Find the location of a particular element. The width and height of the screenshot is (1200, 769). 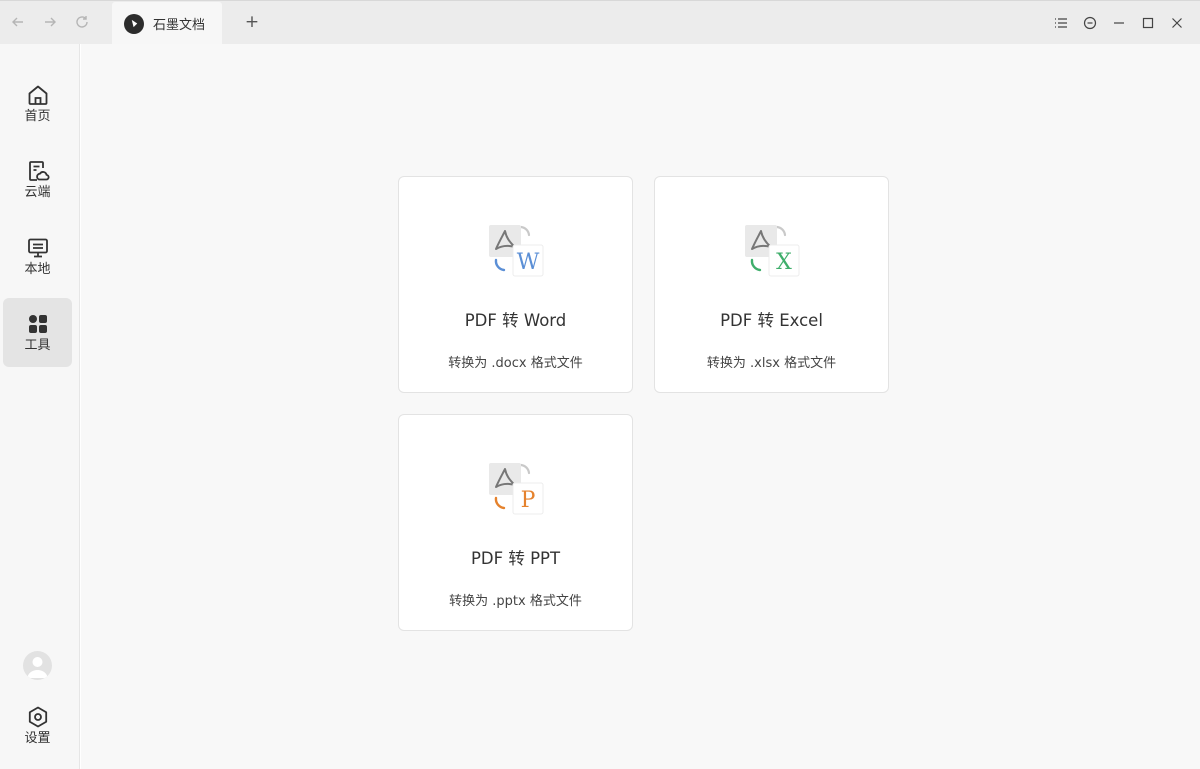

back-button is located at coordinates (18, 22).